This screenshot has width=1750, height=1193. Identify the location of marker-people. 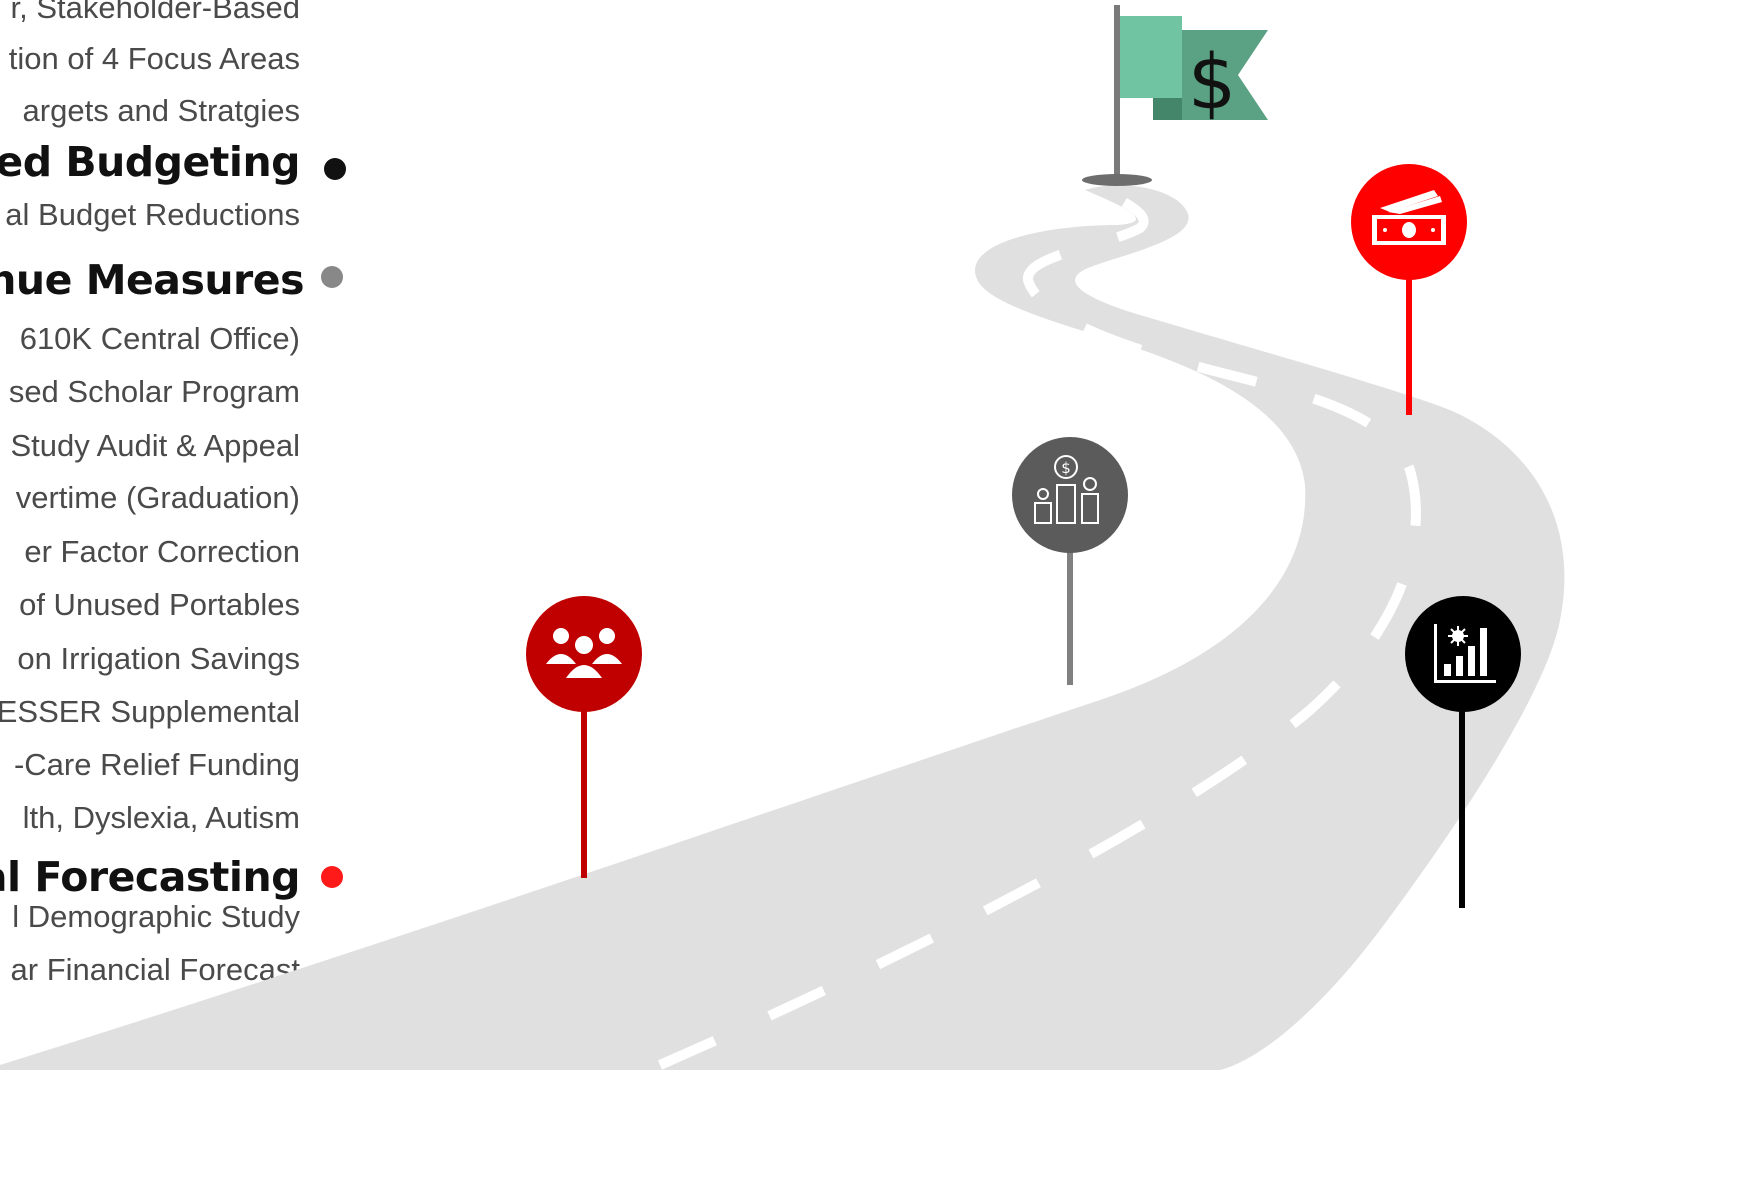
(584, 737).